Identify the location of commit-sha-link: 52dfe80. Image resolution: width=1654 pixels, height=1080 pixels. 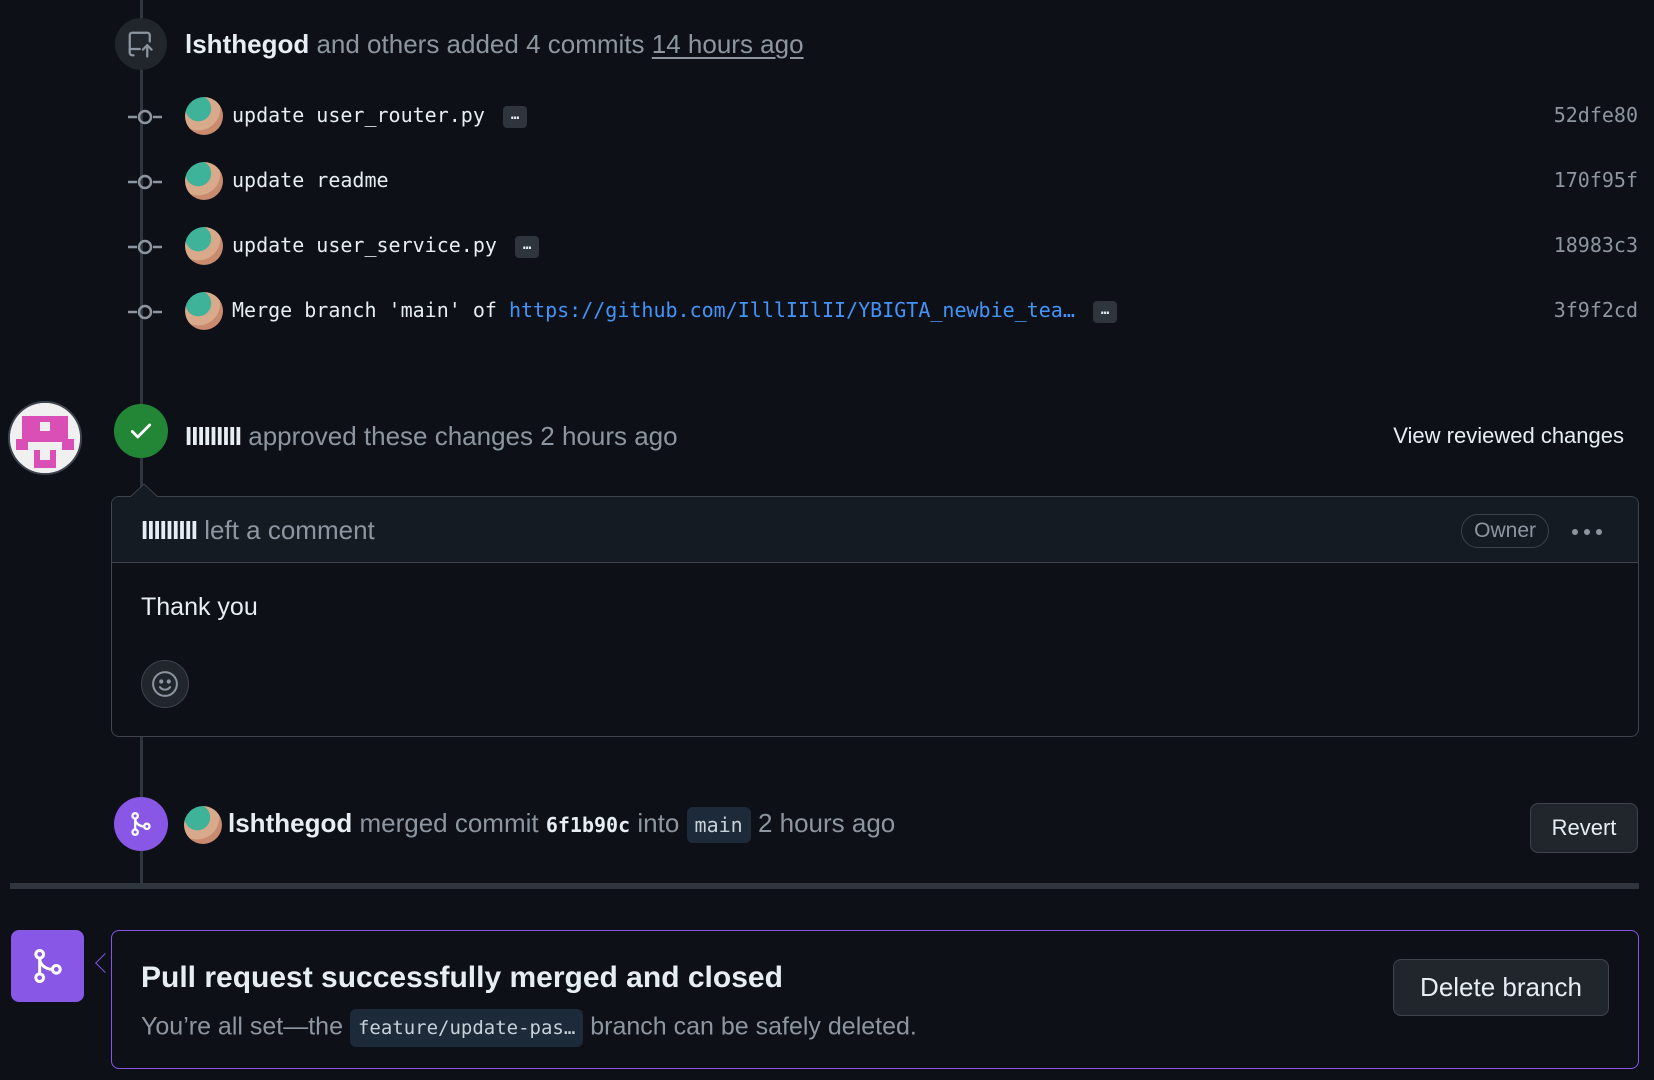
(1596, 115).